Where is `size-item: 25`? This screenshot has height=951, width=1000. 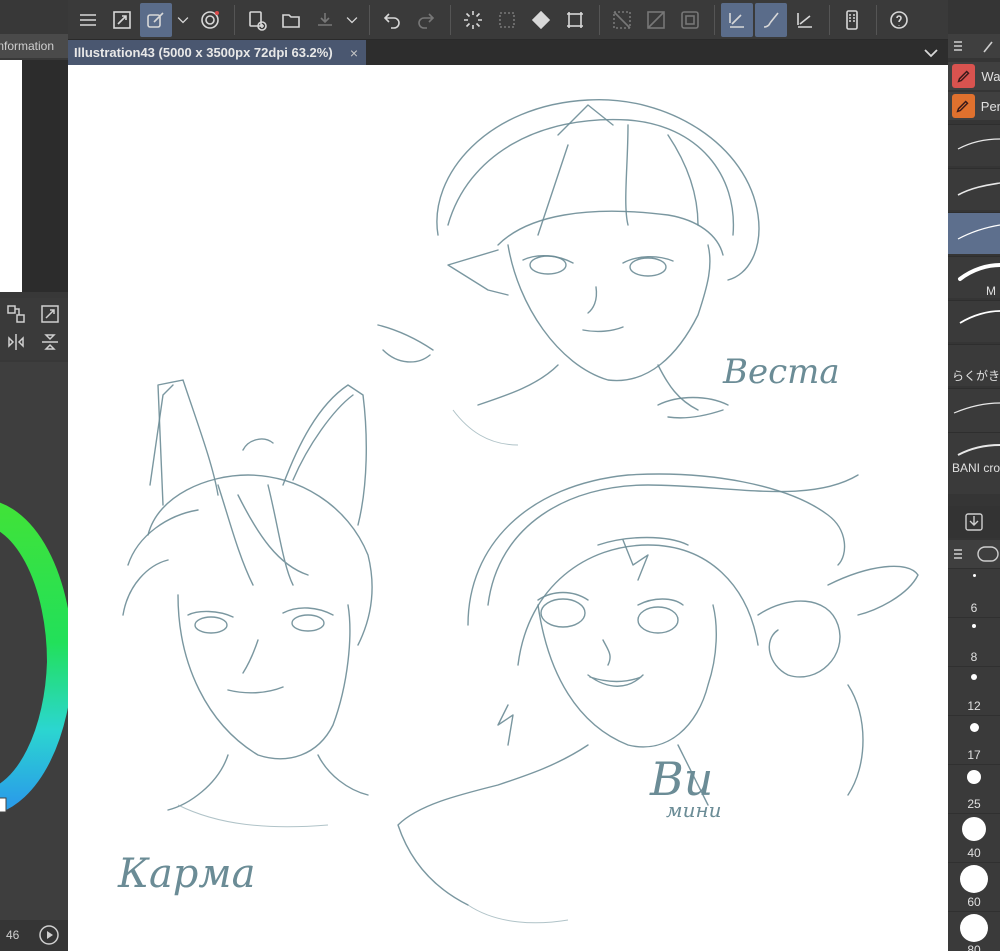
size-item: 25 is located at coordinates (974, 788).